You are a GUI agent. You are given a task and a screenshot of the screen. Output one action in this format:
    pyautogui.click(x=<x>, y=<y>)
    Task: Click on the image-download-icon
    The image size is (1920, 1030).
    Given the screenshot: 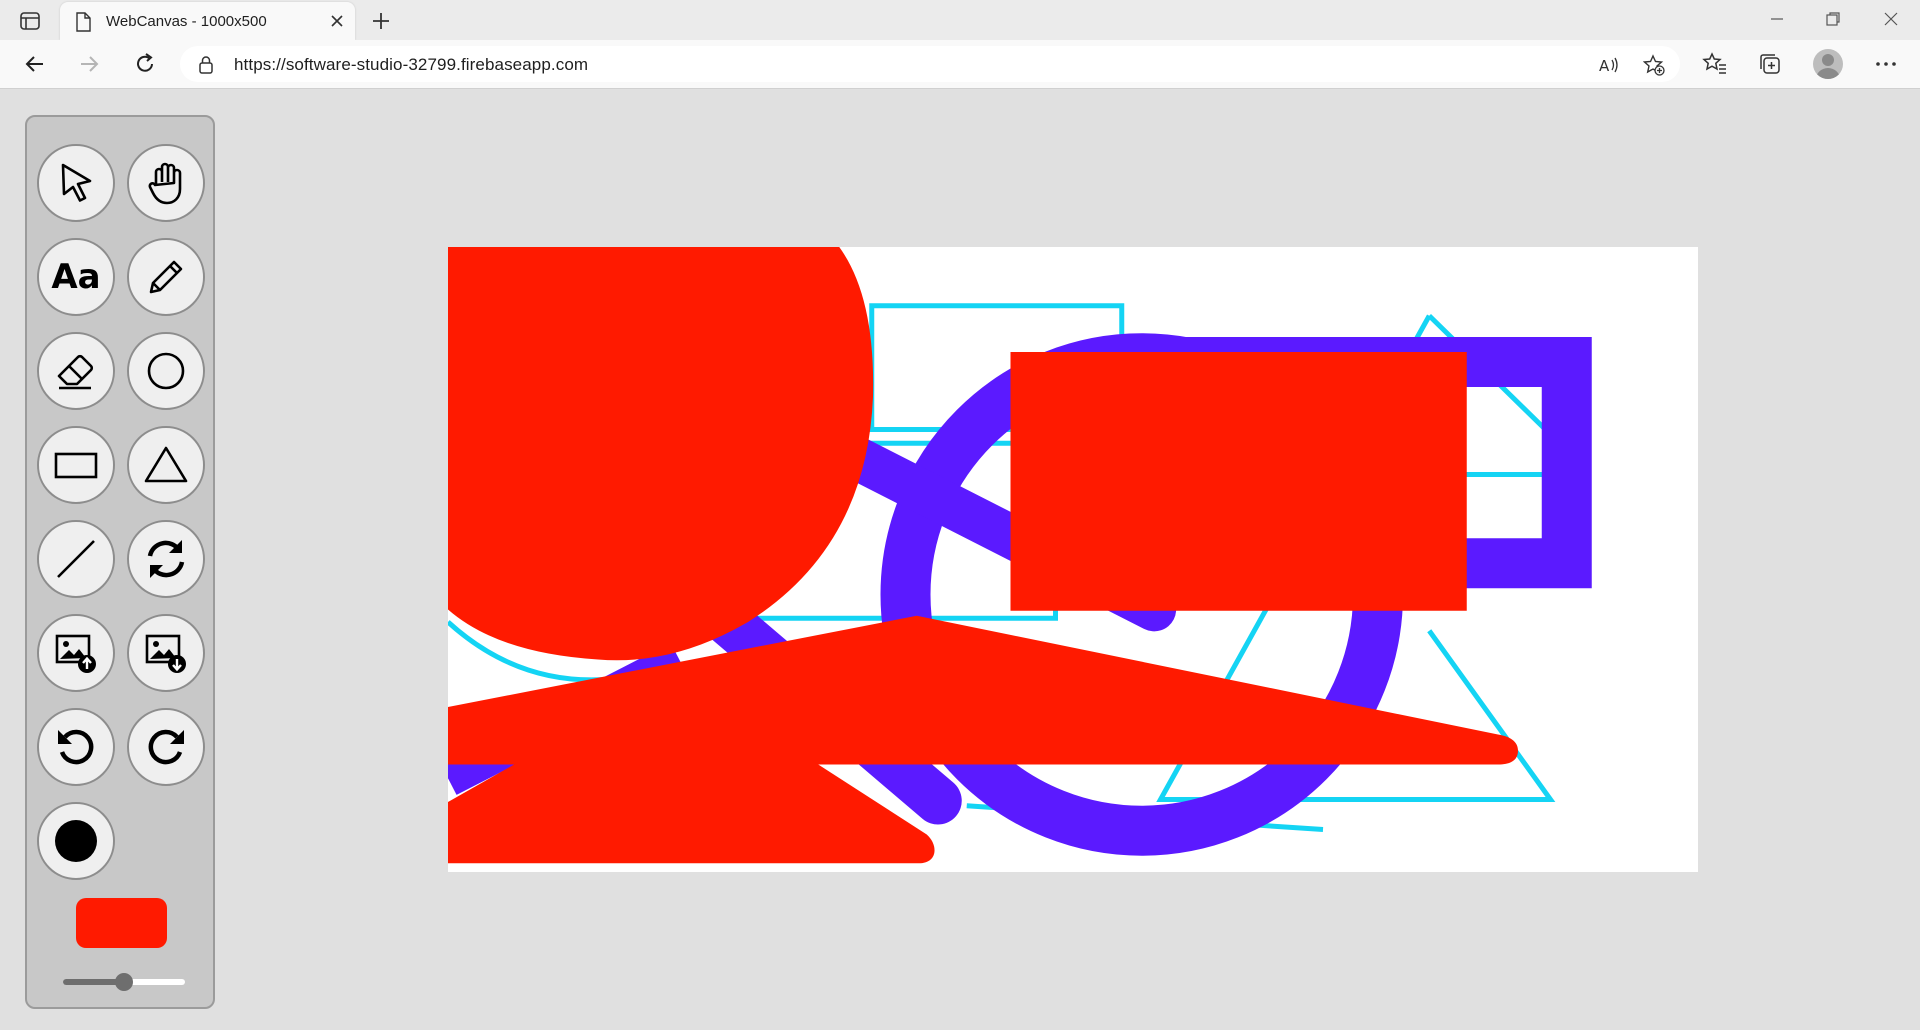 What is the action you would take?
    pyautogui.click(x=165, y=653)
    